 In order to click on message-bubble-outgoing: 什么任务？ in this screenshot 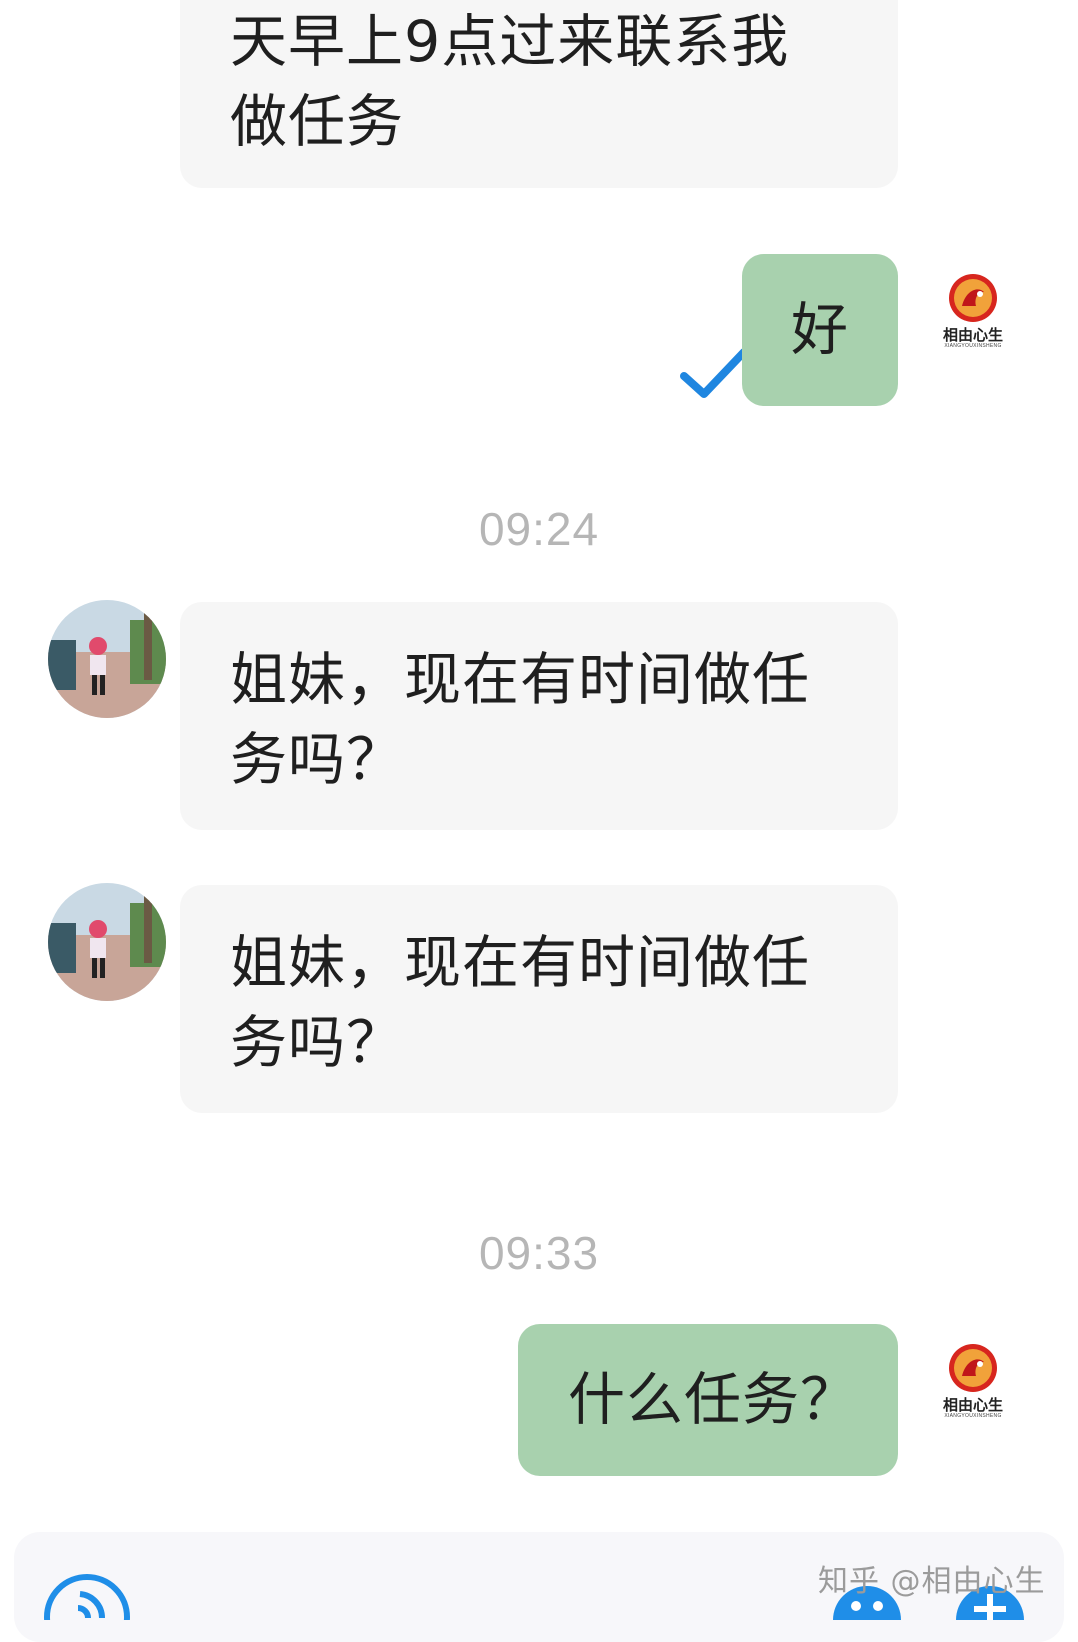, I will do `click(708, 1400)`.